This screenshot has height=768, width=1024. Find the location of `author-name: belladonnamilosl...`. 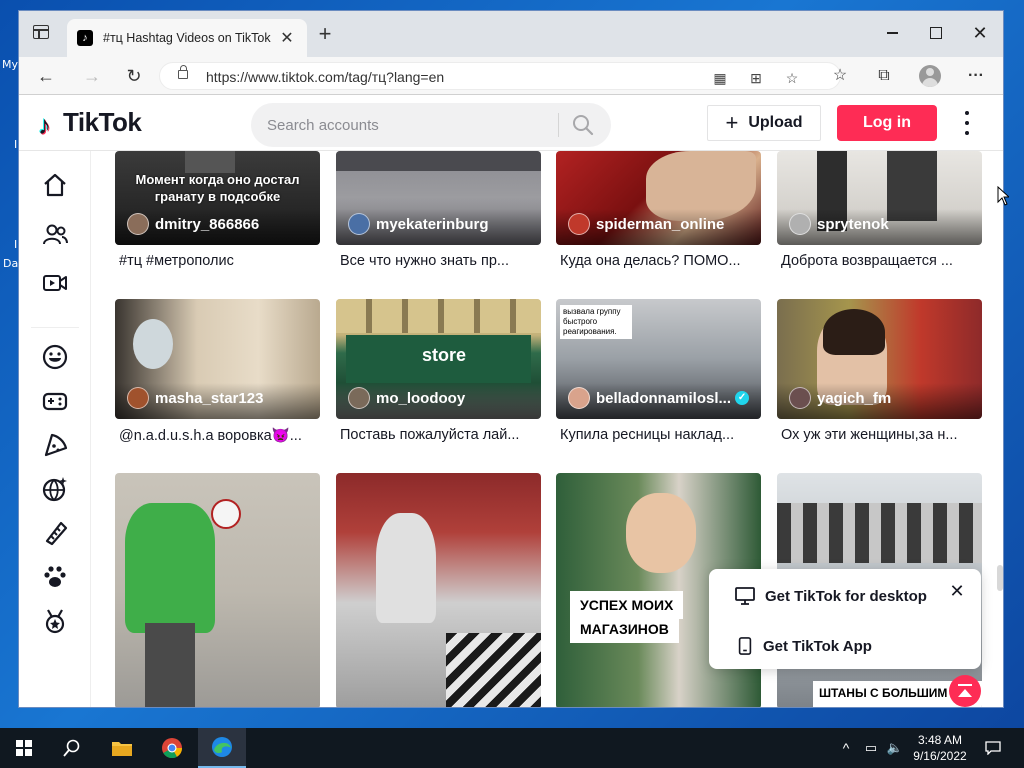

author-name: belladonnamilosl... is located at coordinates (664, 398).